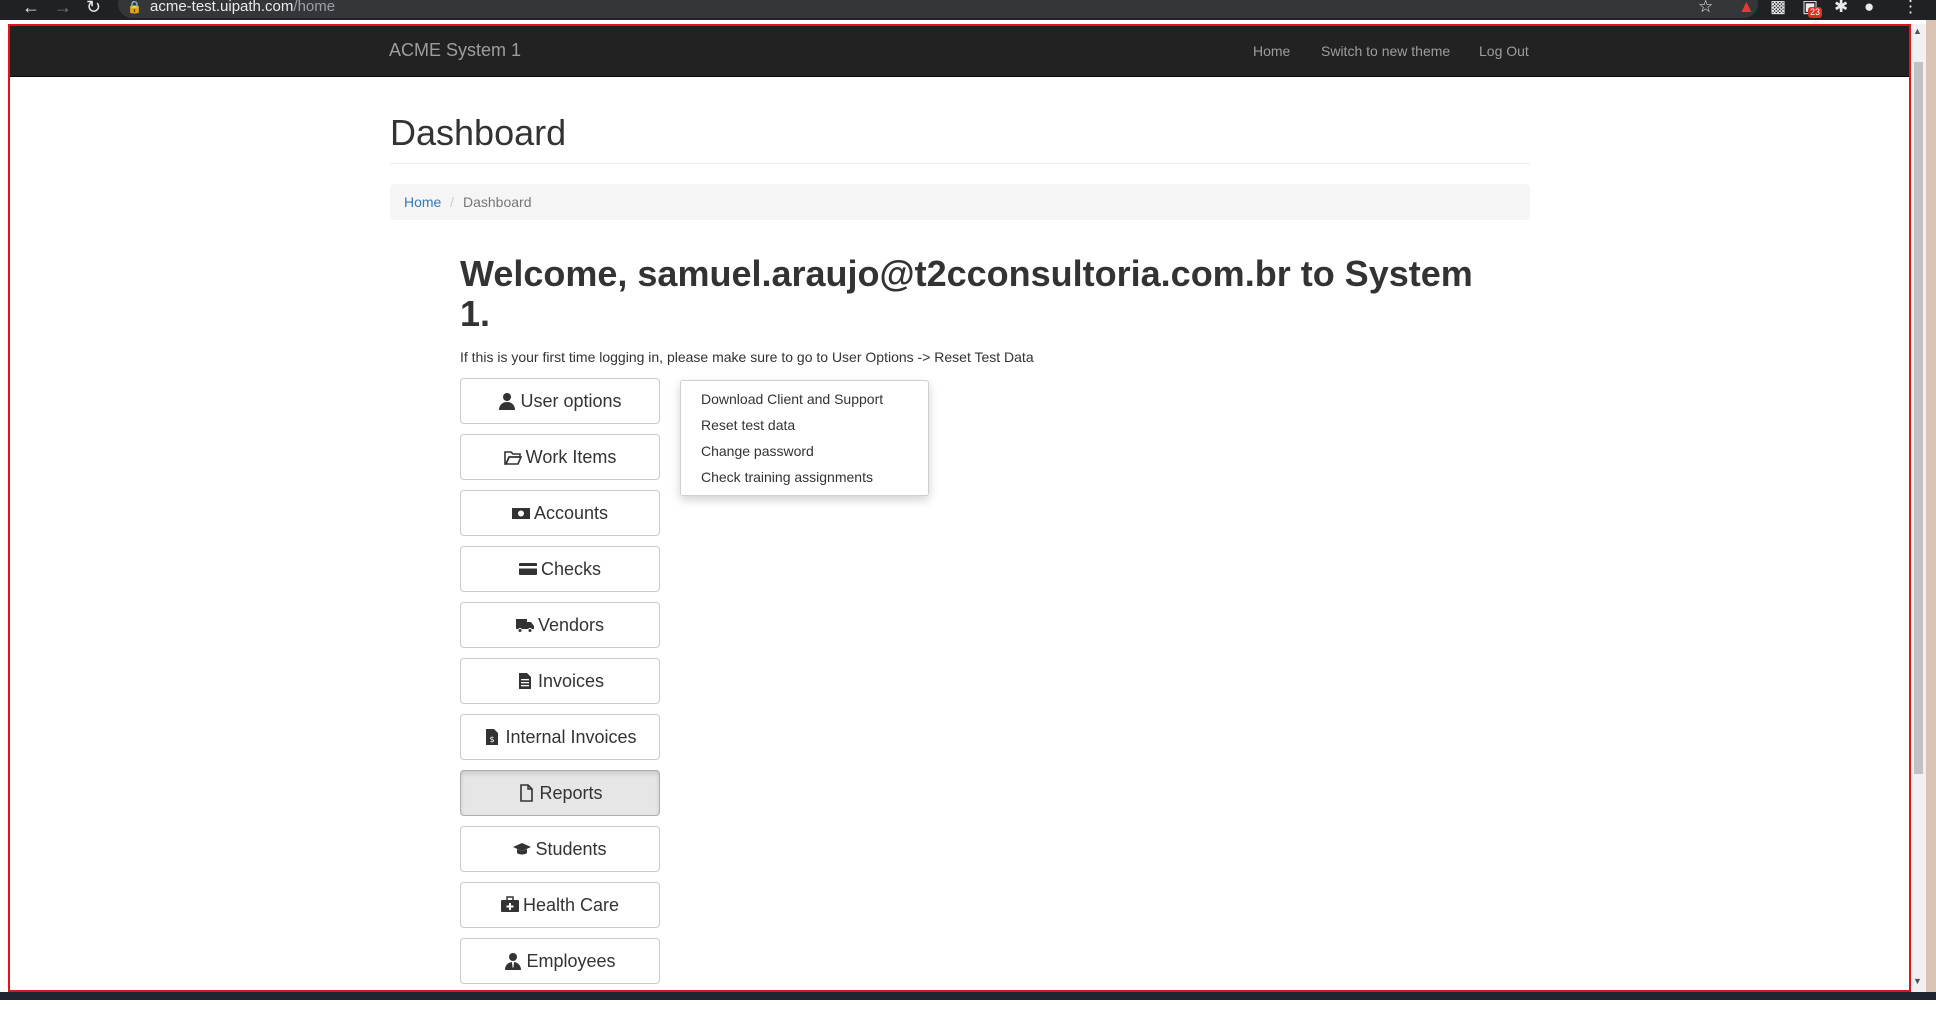 This screenshot has height=1019, width=1936. Describe the element at coordinates (960, 202) in the screenshot. I see `breadcrumb: Home / Dashboard` at that location.